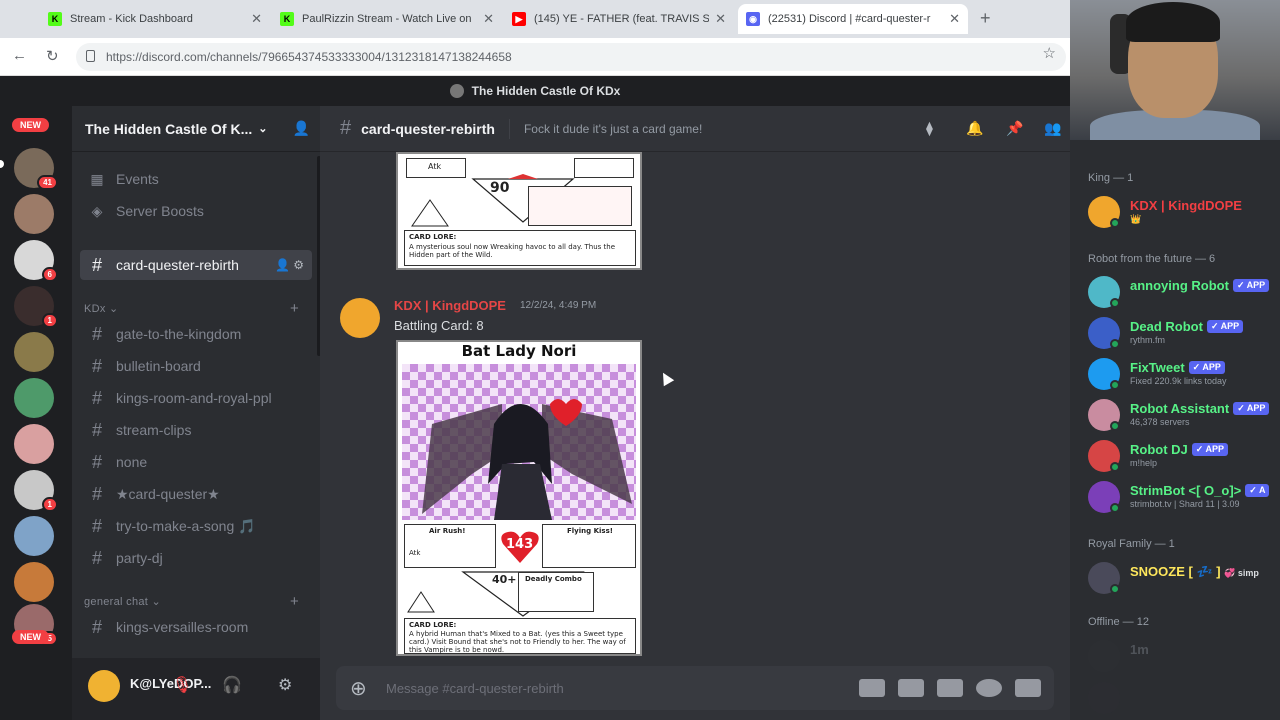  What do you see at coordinates (36, 261) in the screenshot?
I see `server-icon: 6` at bounding box center [36, 261].